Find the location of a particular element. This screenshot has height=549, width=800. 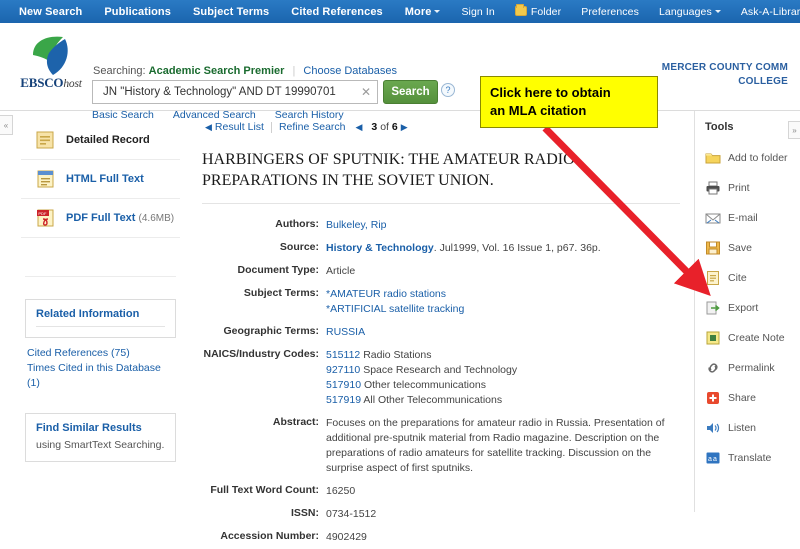

close-icon: ✕ is located at coordinates (364, 92).